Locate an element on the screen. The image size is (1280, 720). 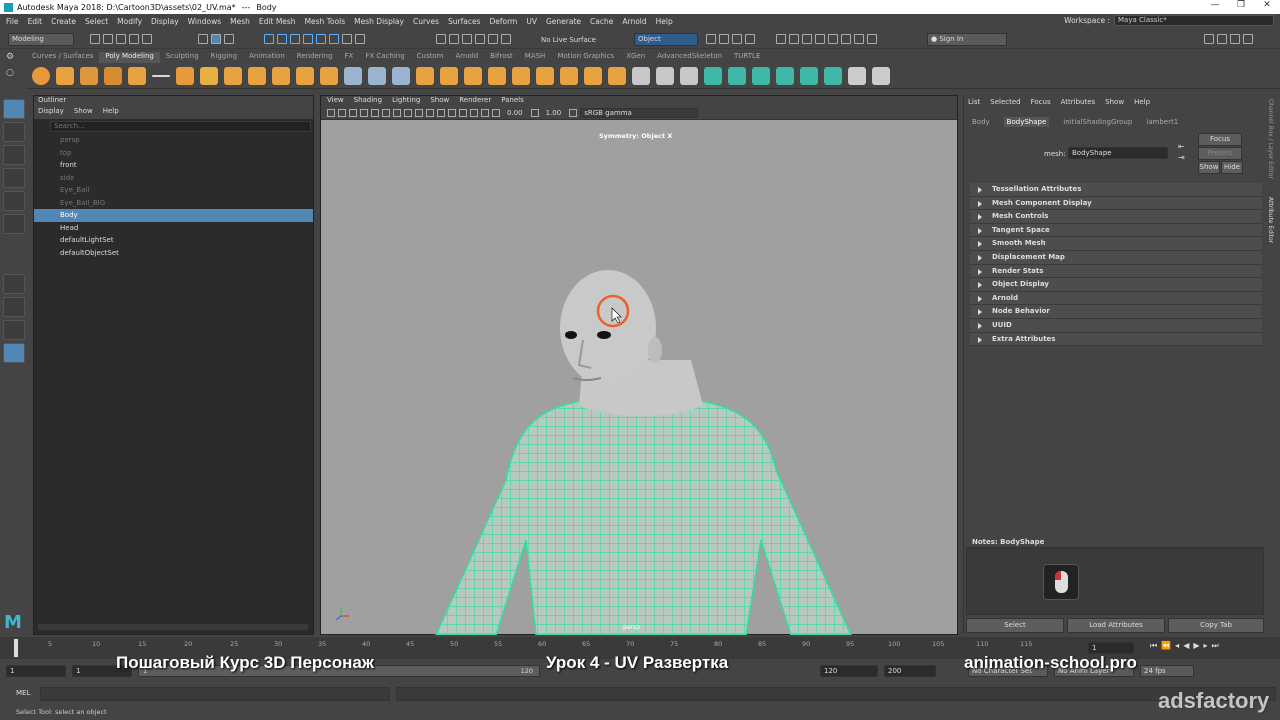
render-settings-icon is located at coordinates (480, 39).